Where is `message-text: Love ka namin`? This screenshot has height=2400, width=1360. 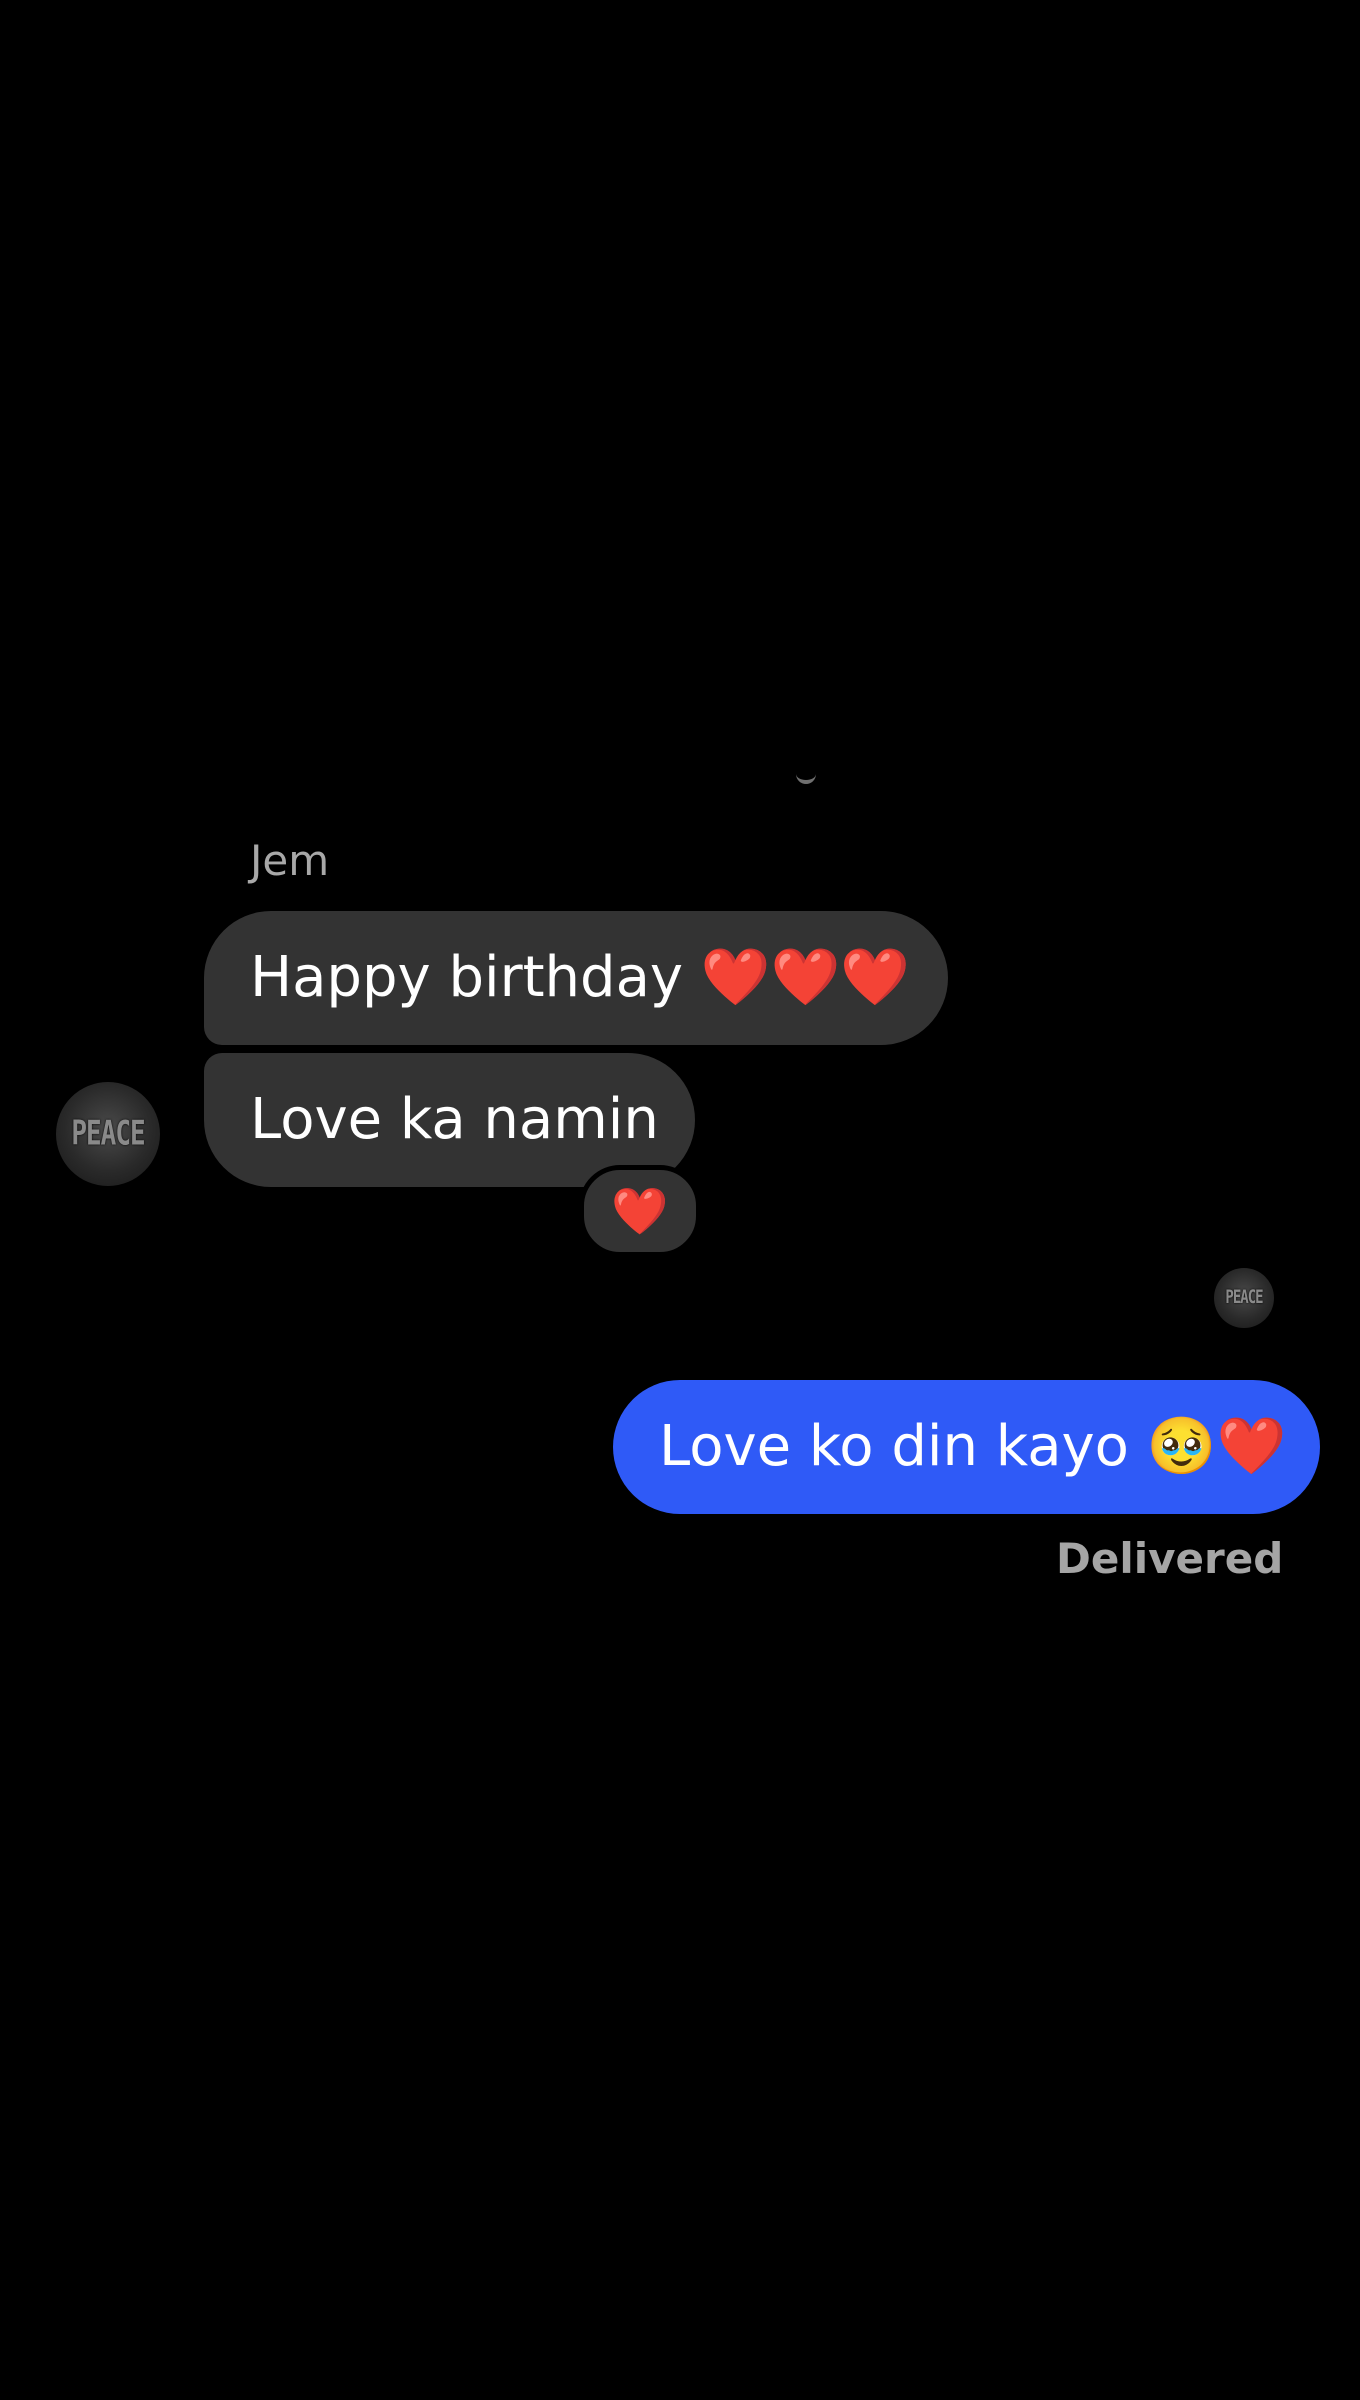
message-text: Love ka namin is located at coordinates (454, 1119).